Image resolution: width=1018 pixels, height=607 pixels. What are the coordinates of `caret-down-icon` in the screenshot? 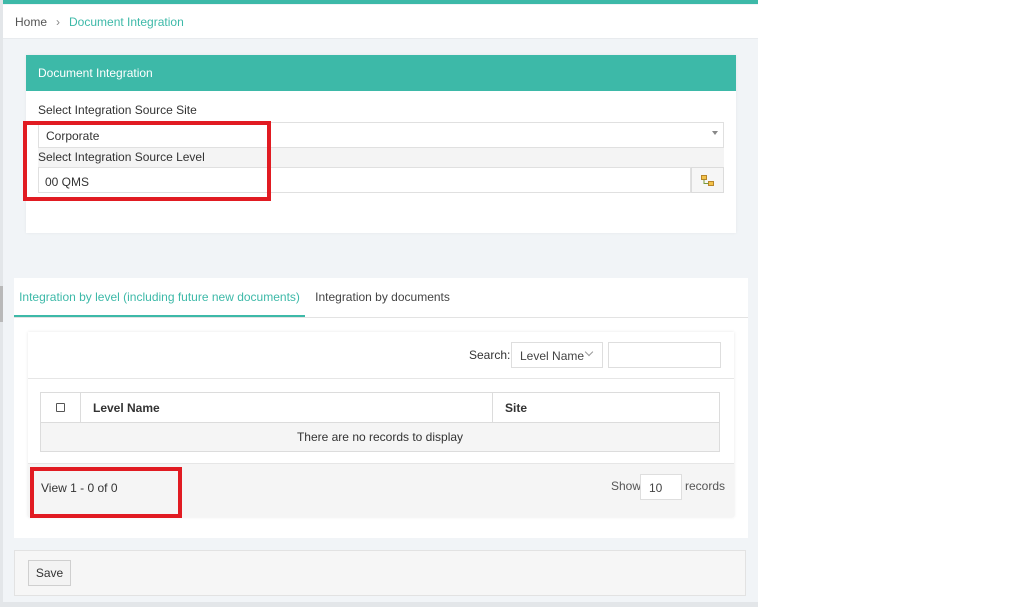 It's located at (715, 133).